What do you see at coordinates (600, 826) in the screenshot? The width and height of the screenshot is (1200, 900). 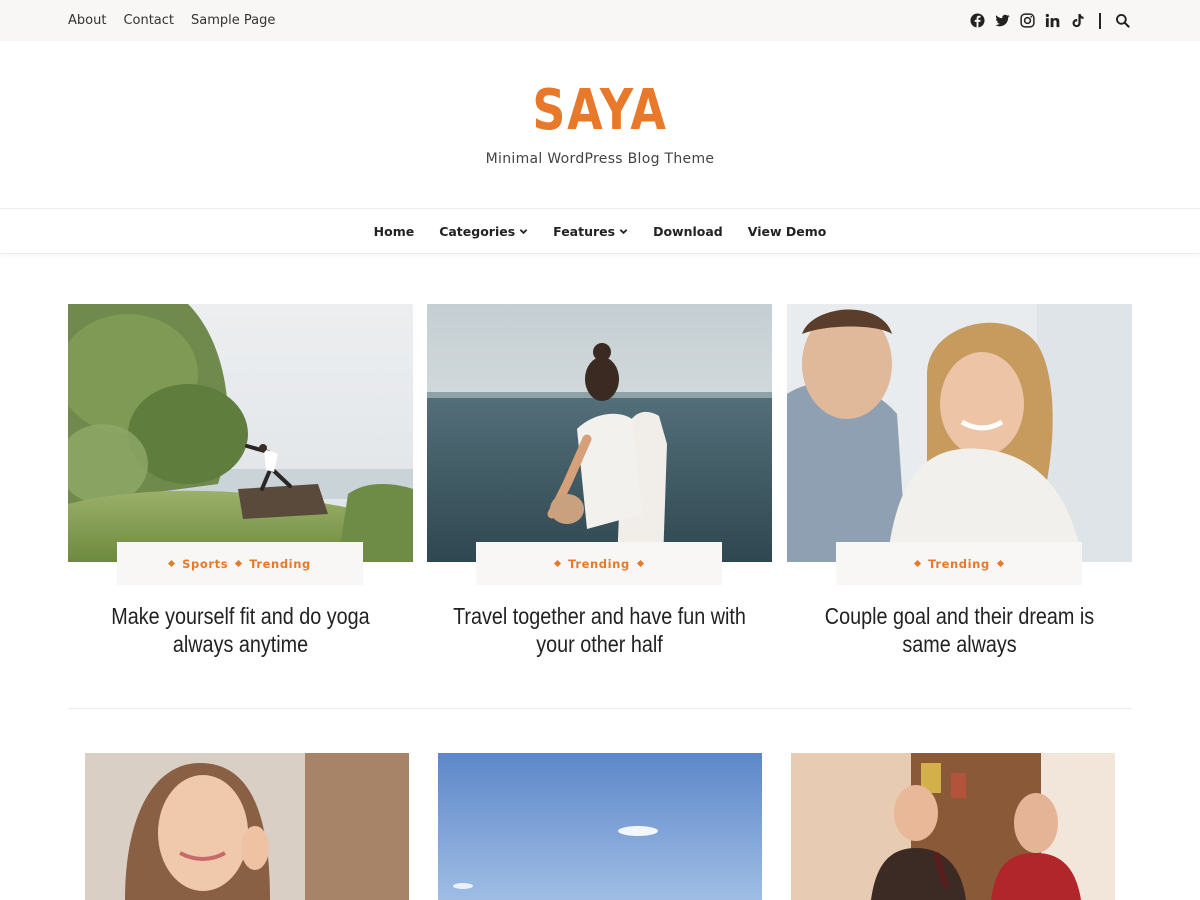 I see `post-thumbnail-sky` at bounding box center [600, 826].